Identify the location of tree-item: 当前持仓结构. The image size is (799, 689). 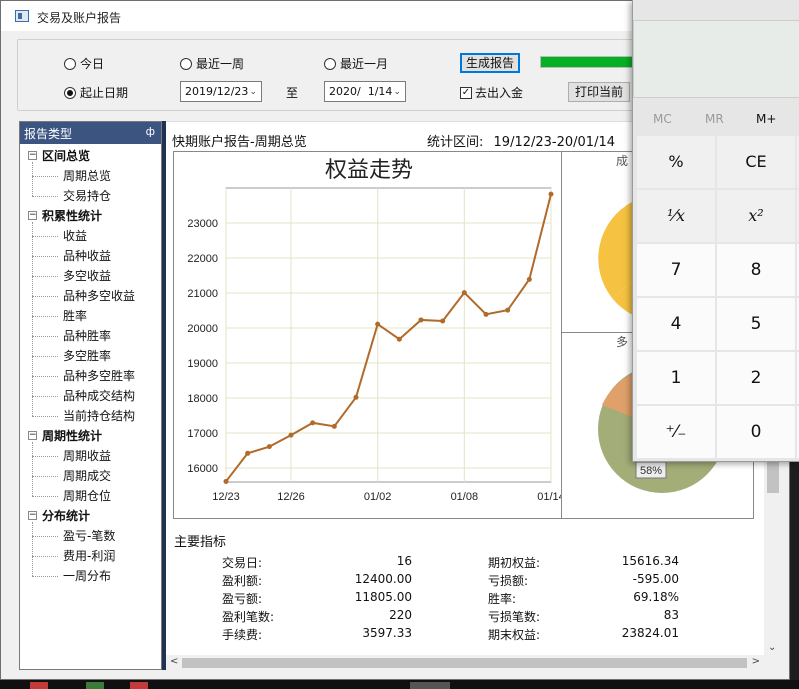
(90, 416).